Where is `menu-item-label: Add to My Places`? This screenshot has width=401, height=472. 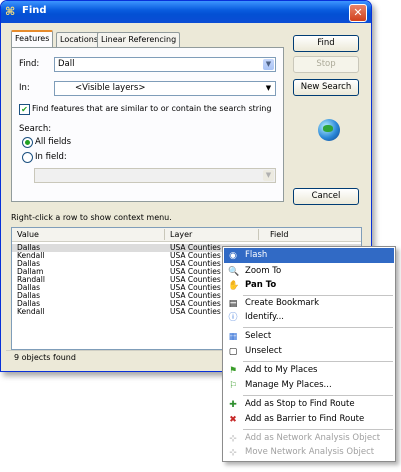
menu-item-label: Add to My Places is located at coordinates (281, 370).